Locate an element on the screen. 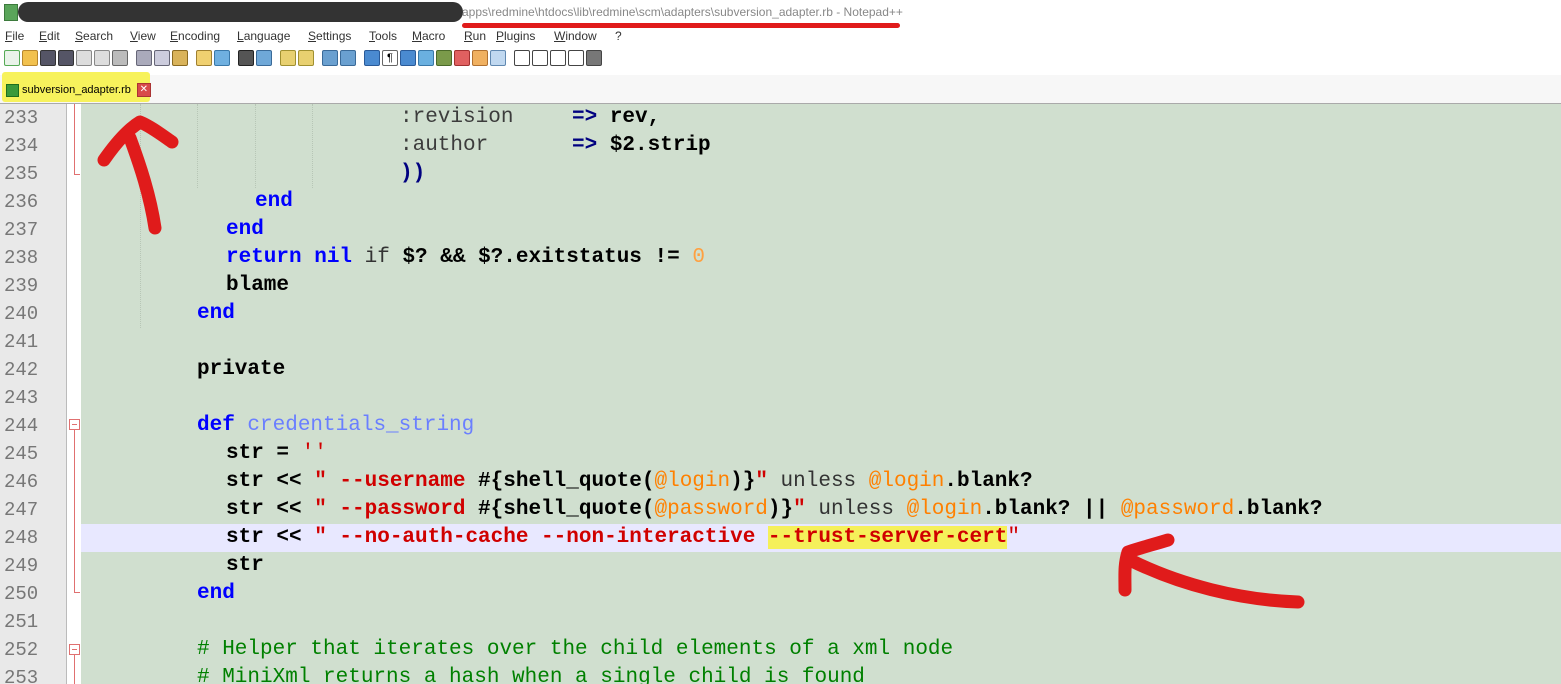 The width and height of the screenshot is (1561, 684). menu-encoding: Encoding is located at coordinates (195, 36).